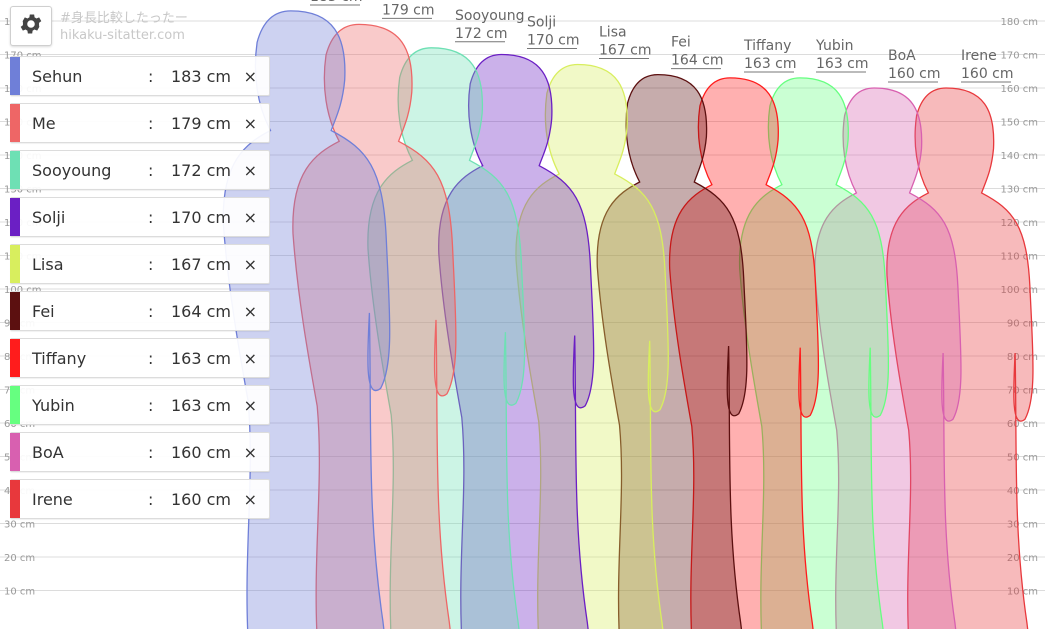 The width and height of the screenshot is (1057, 629). I want to click on figure-name-label: BoA, so click(902, 56).